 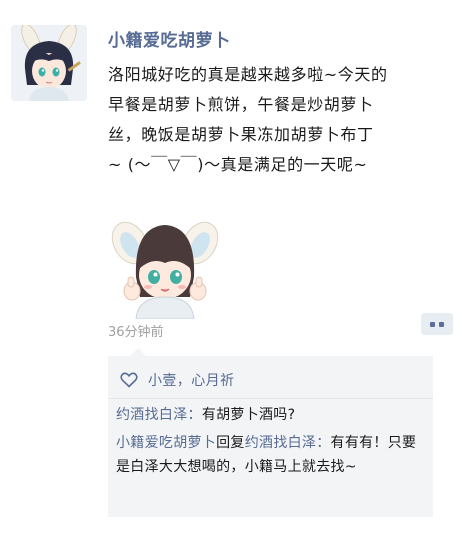 What do you see at coordinates (230, 443) in the screenshot?
I see `comment-reply-word: 回复` at bounding box center [230, 443].